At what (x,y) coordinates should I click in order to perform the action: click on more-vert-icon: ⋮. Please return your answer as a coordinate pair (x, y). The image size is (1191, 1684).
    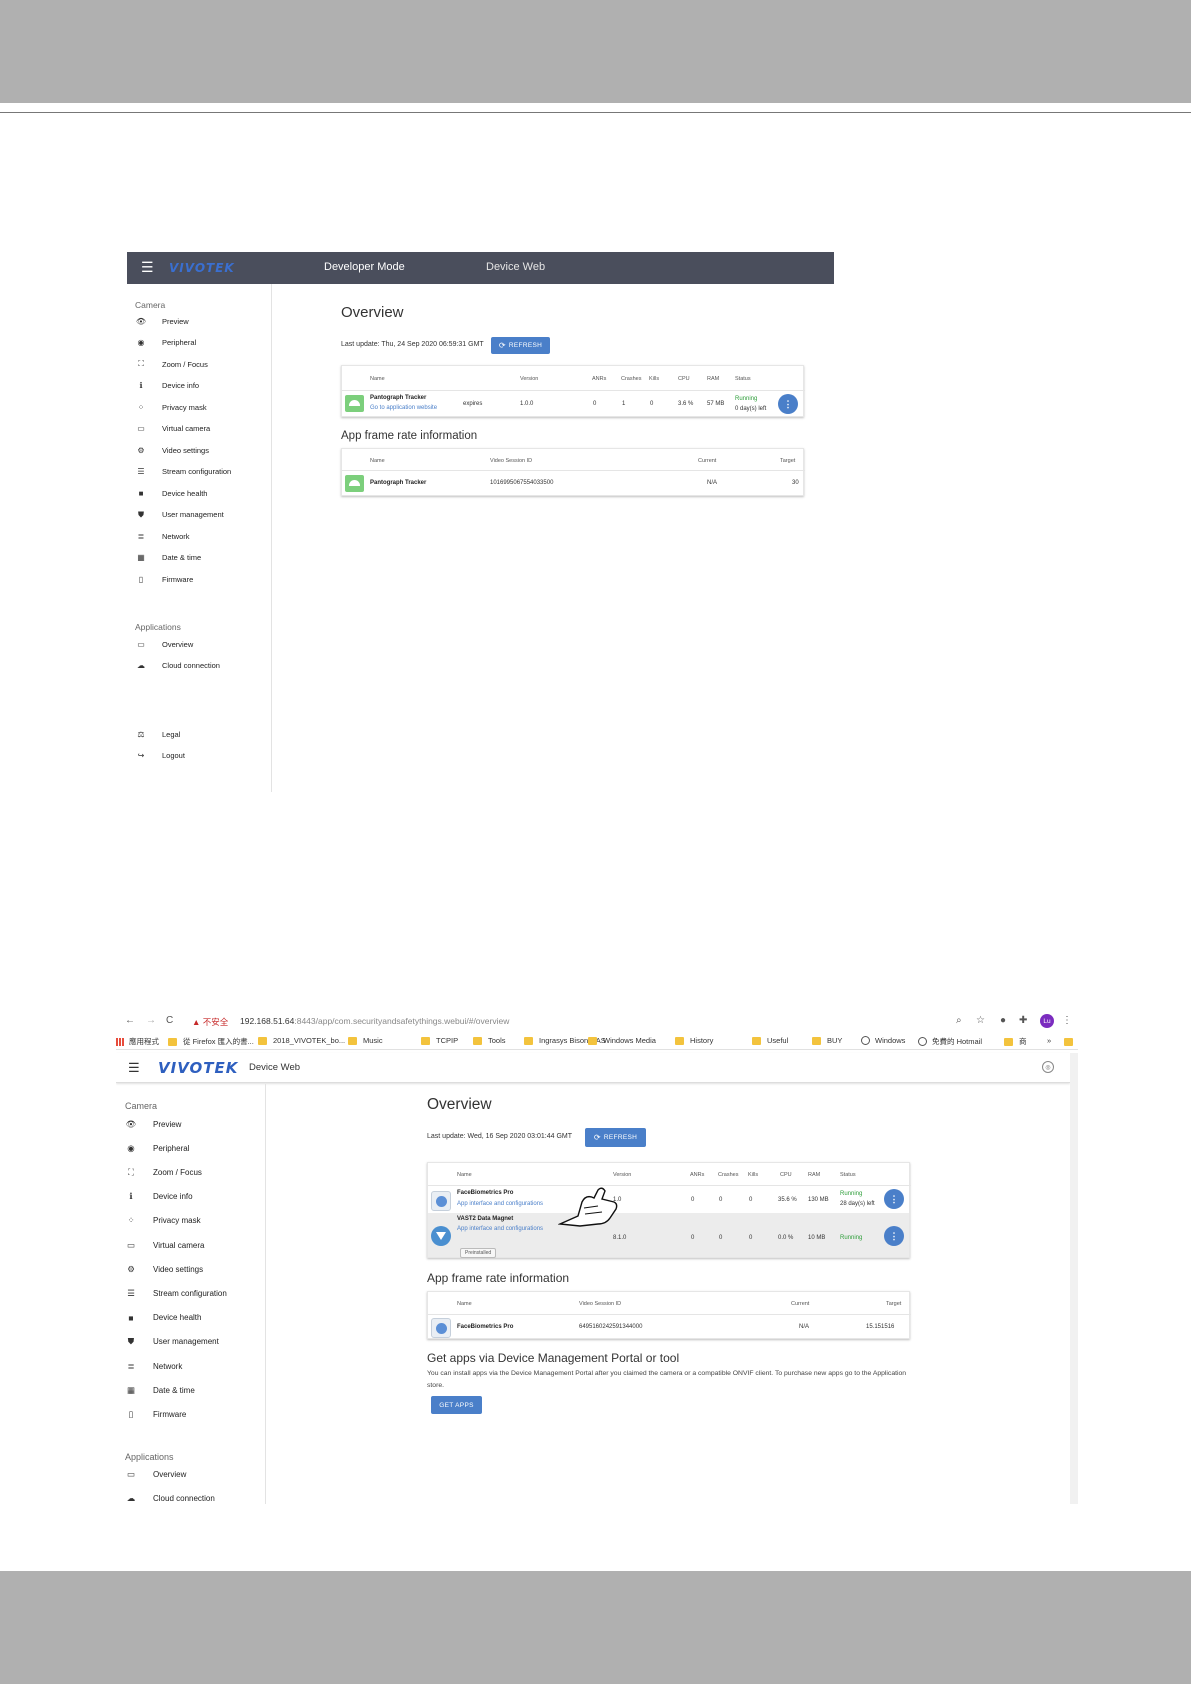
    Looking at the image, I should click on (894, 1198).